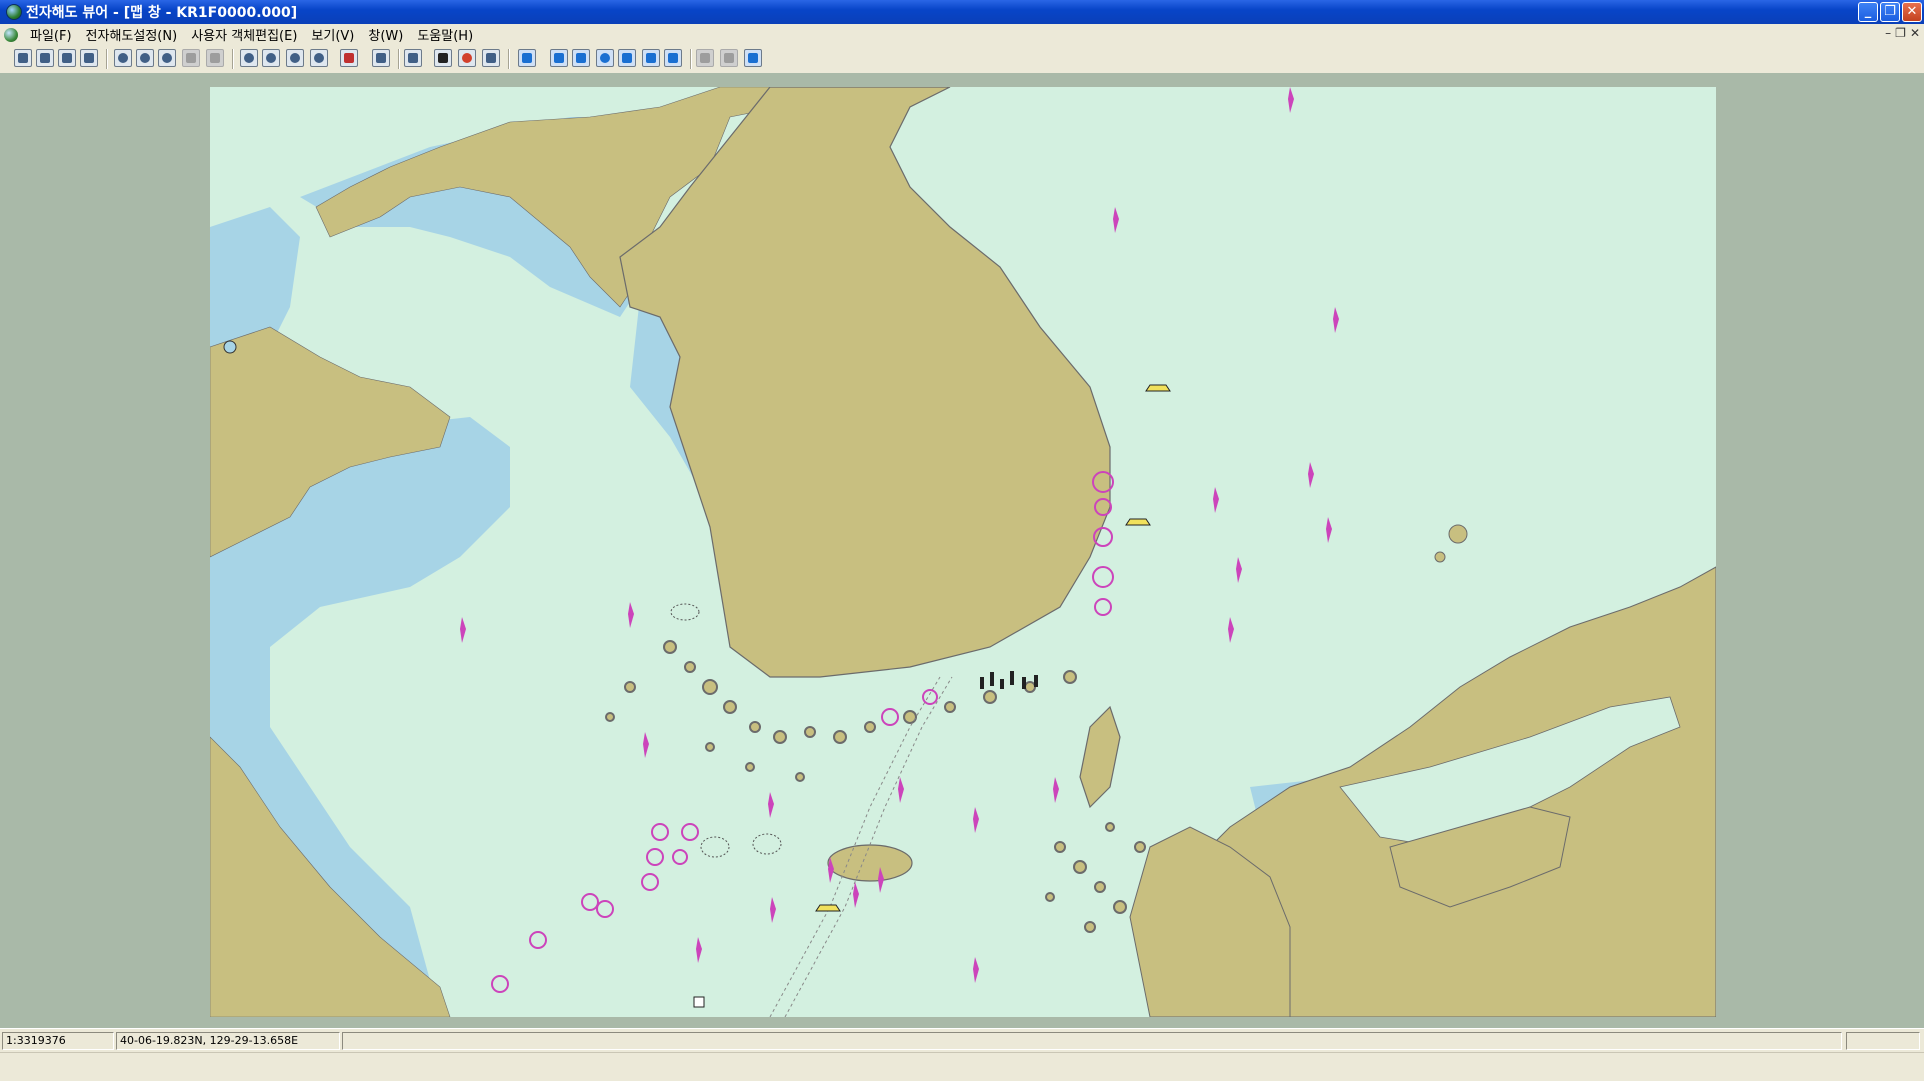 The height and width of the screenshot is (1081, 1924). What do you see at coordinates (45, 58) in the screenshot?
I see `open-file-icon` at bounding box center [45, 58].